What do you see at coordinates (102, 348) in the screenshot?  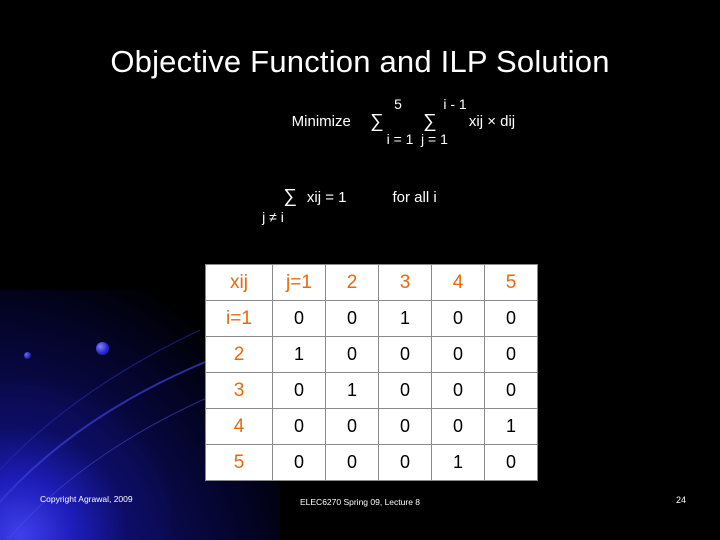 I see `decorative-dot-large` at bounding box center [102, 348].